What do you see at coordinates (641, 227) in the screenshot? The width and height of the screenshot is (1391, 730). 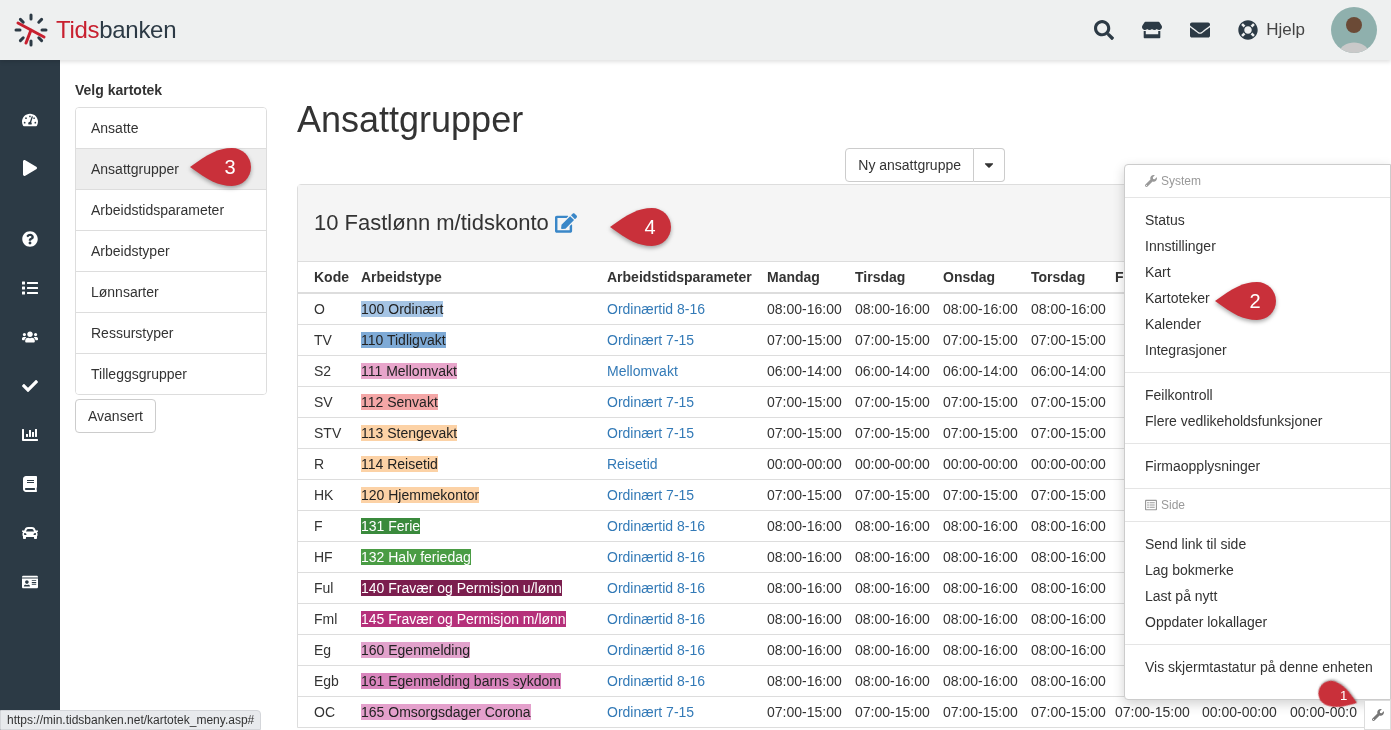 I see `callout-marker: 4` at bounding box center [641, 227].